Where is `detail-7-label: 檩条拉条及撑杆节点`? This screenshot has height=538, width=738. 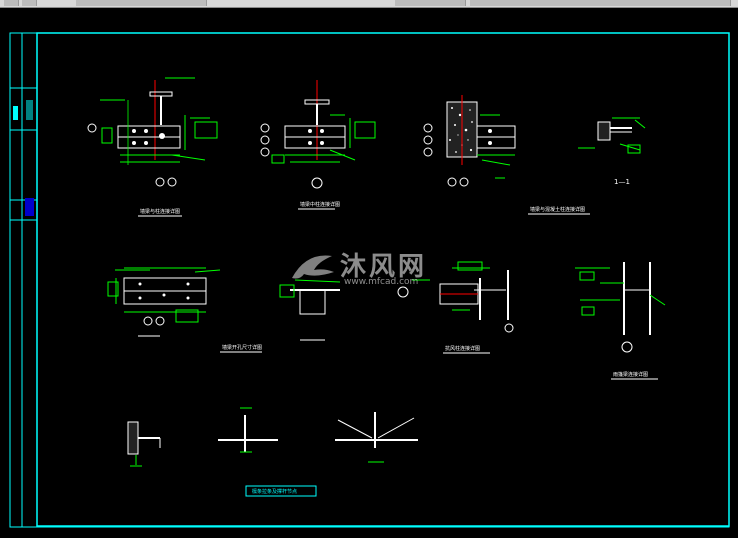 detail-7-label: 檩条拉条及撑杆节点 is located at coordinates (274, 491).